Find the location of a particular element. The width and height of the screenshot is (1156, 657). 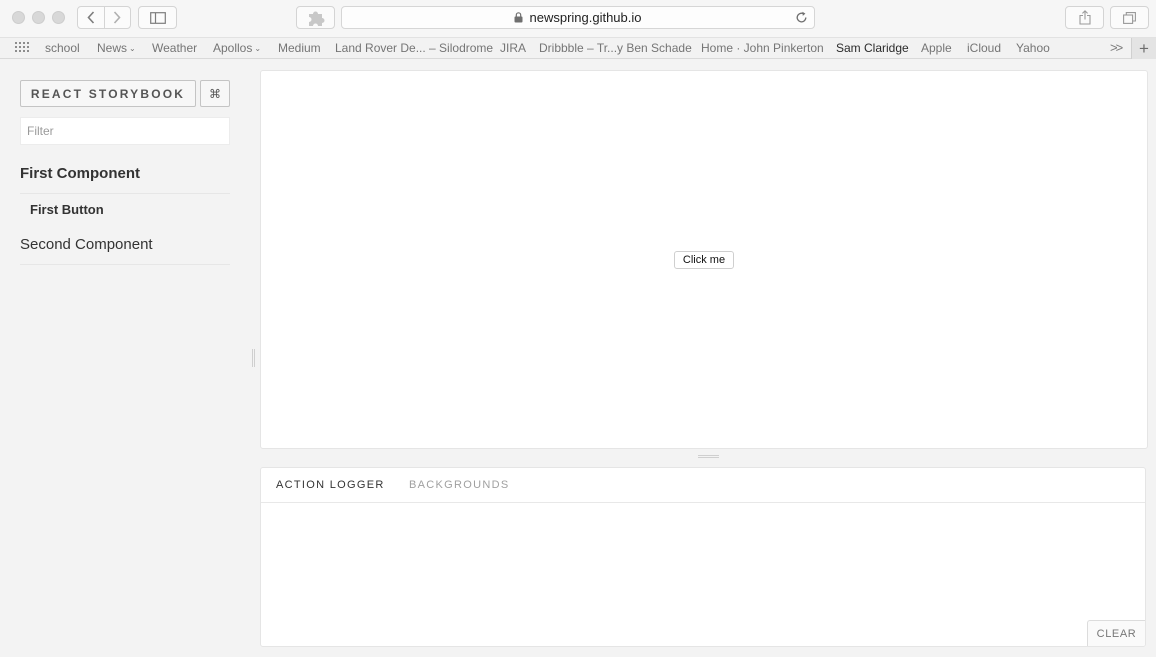

click-me-button: Click me is located at coordinates (704, 260).